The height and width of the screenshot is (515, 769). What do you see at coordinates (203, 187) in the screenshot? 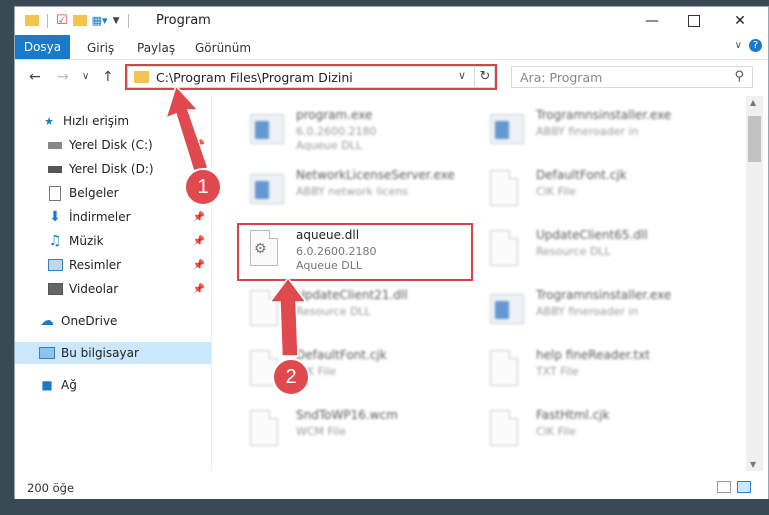
I see `step-badge-1: 1` at bounding box center [203, 187].